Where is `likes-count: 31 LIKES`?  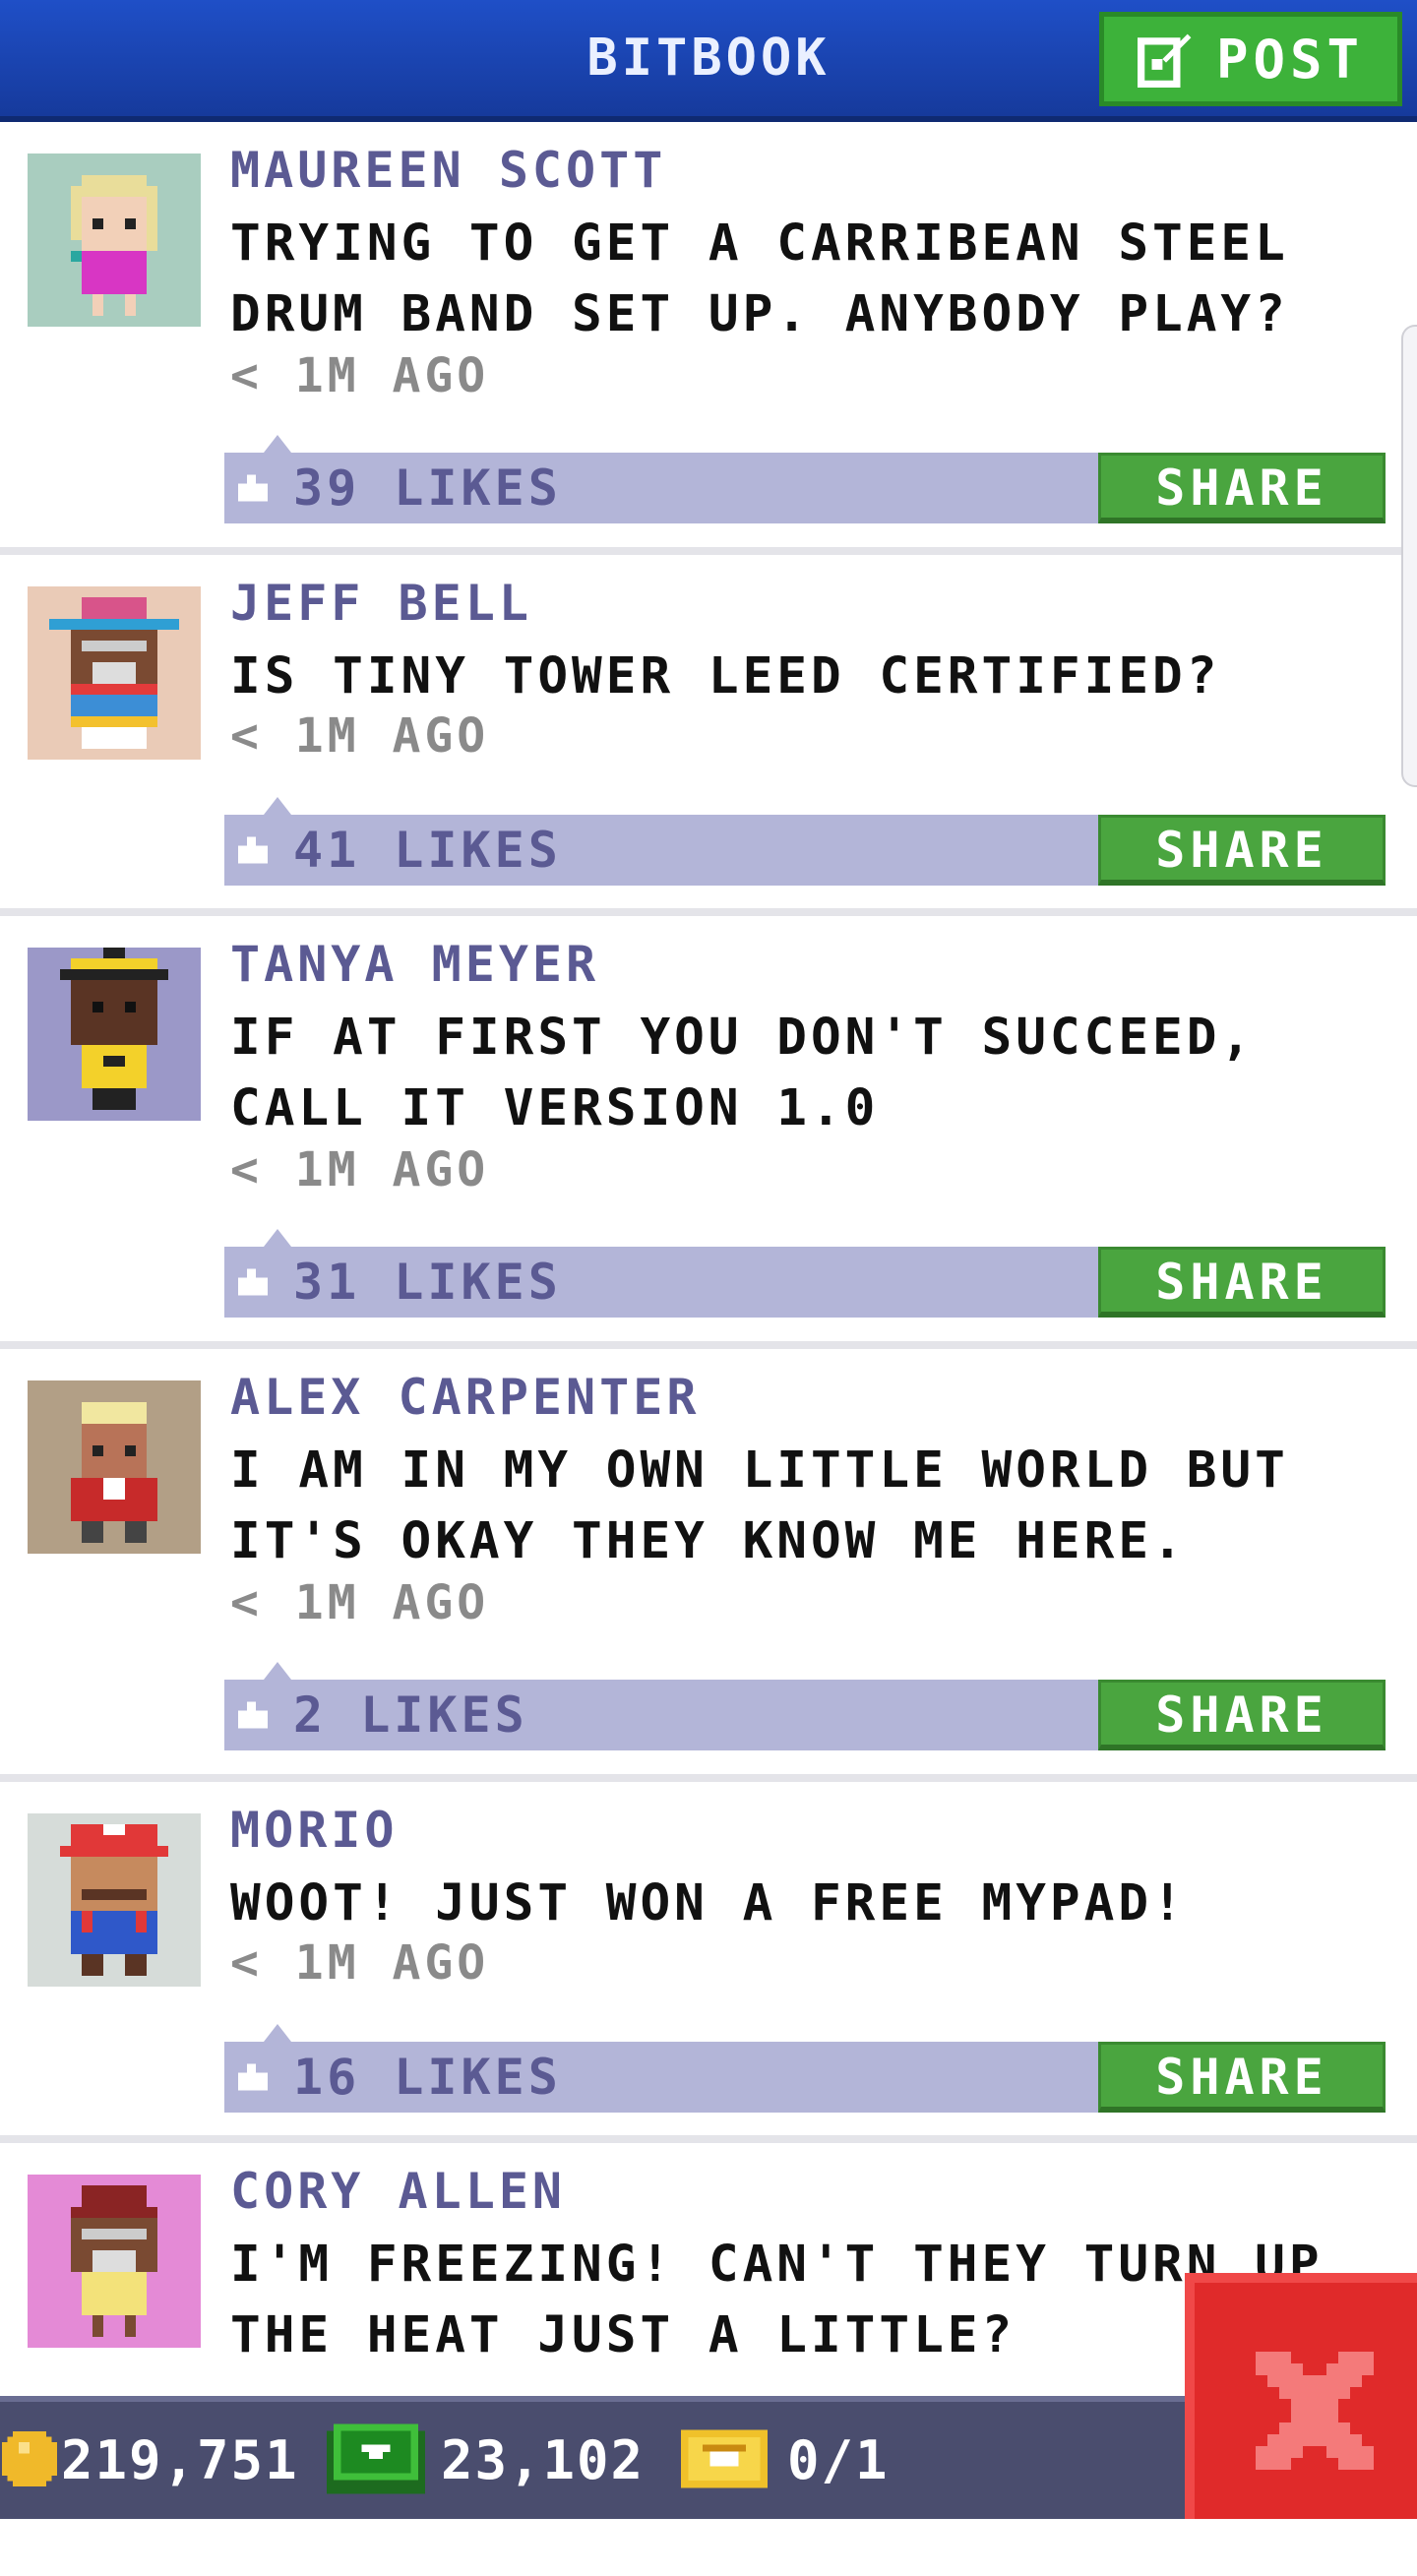 likes-count: 31 LIKES is located at coordinates (427, 1282).